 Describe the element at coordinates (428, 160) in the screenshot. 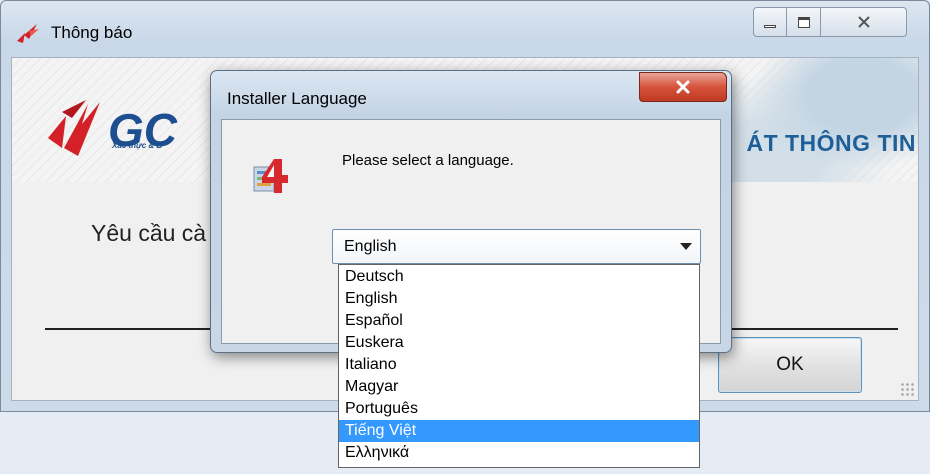

I see `dialog-message: Please select a language.` at that location.